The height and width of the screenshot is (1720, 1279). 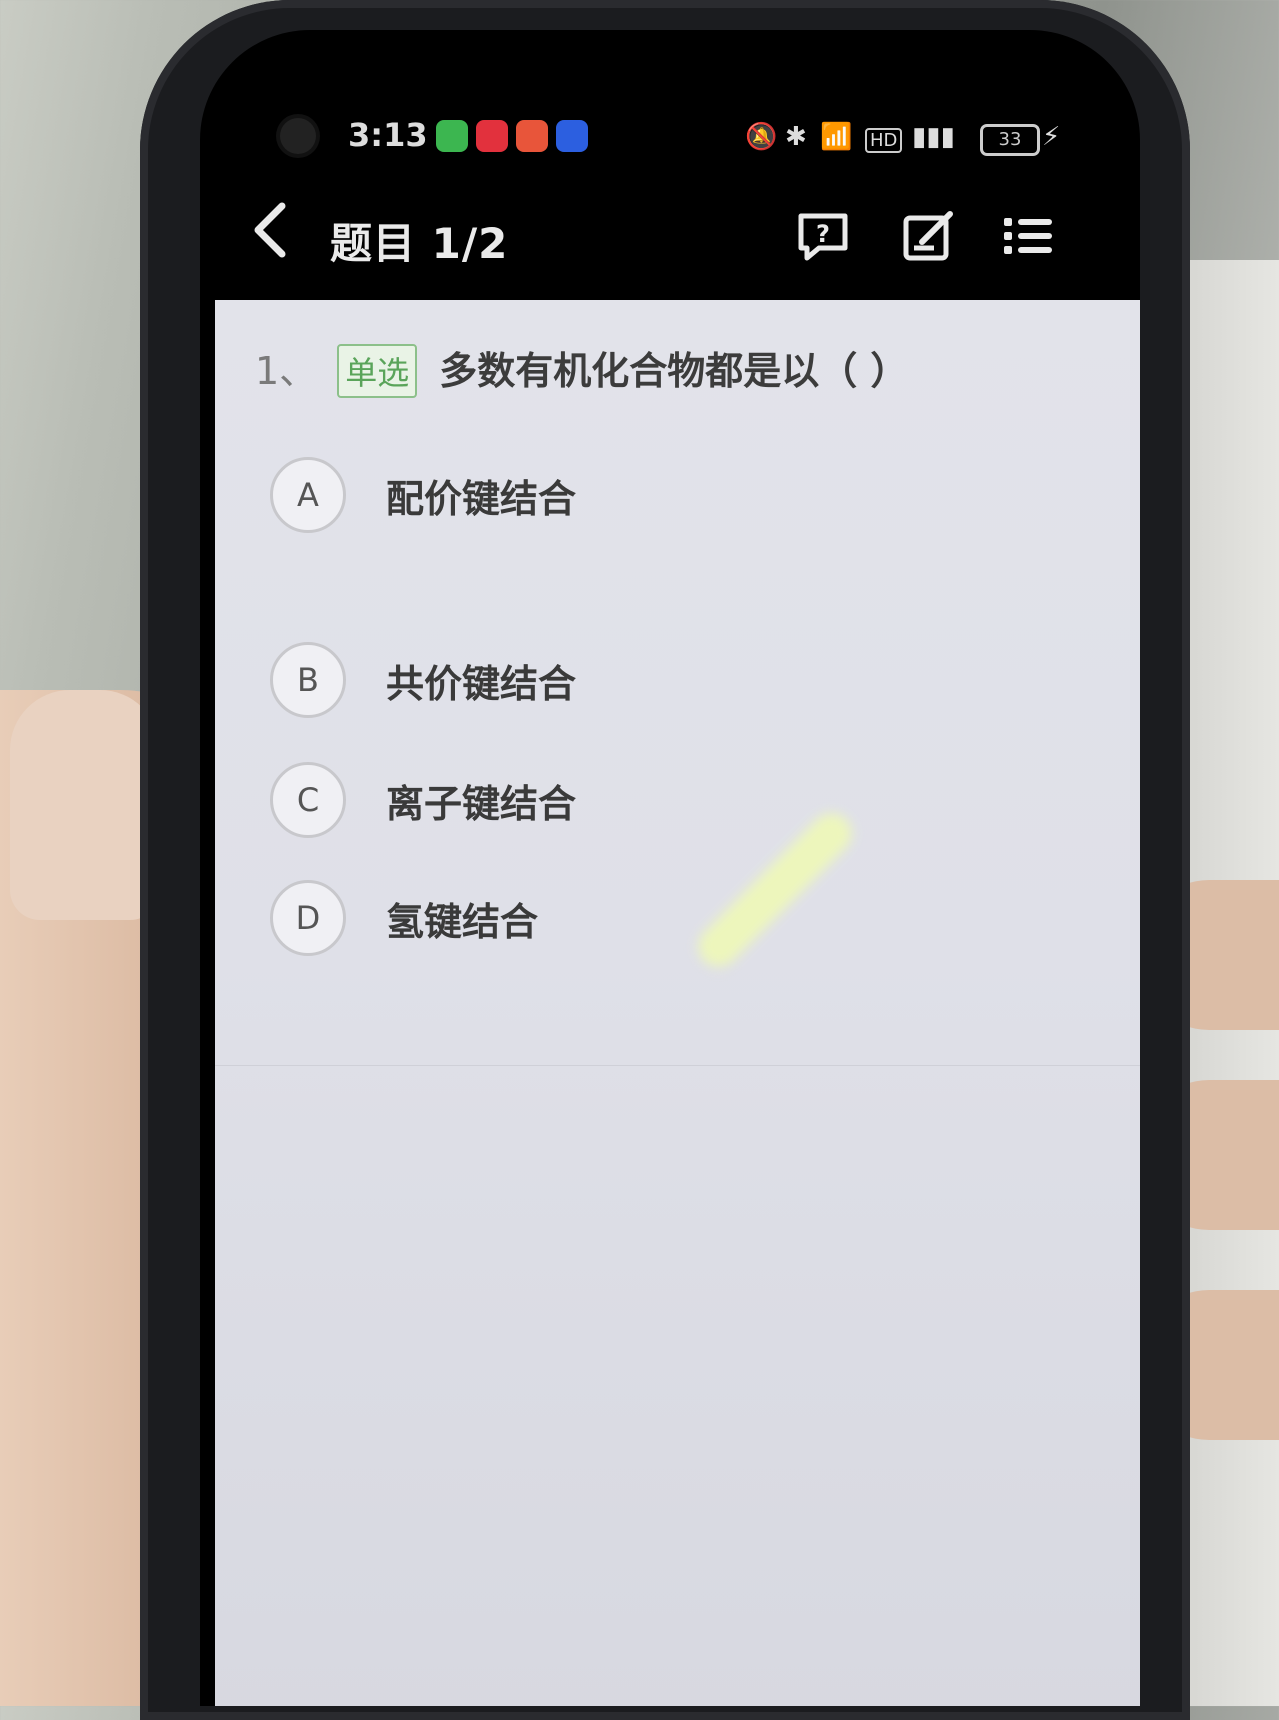 I want to click on app-icon, so click(x=532, y=136).